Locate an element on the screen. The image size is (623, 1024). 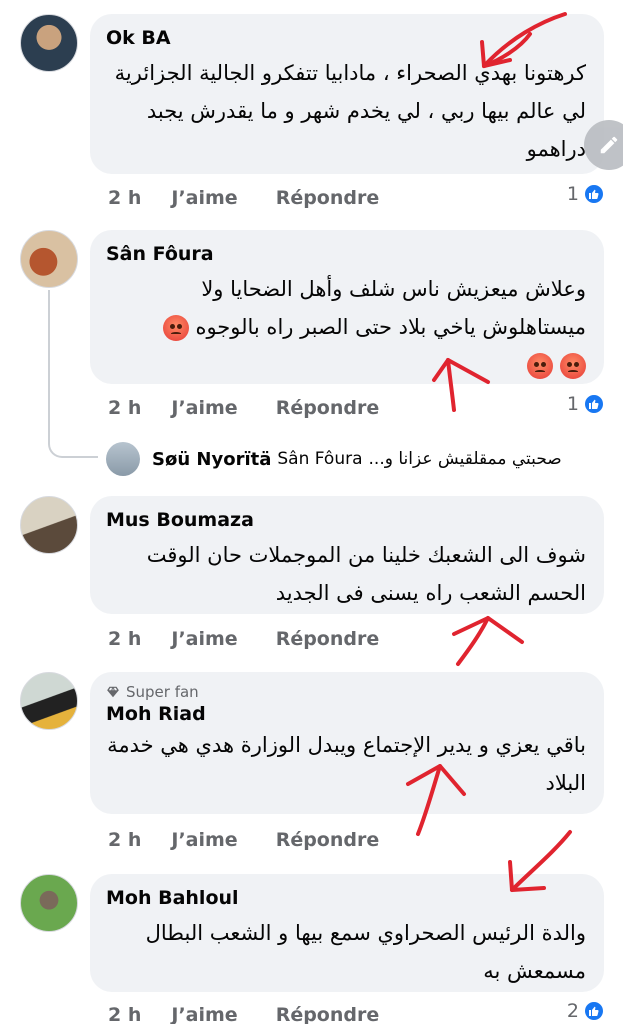
pencil-icon is located at coordinates (609, 145).